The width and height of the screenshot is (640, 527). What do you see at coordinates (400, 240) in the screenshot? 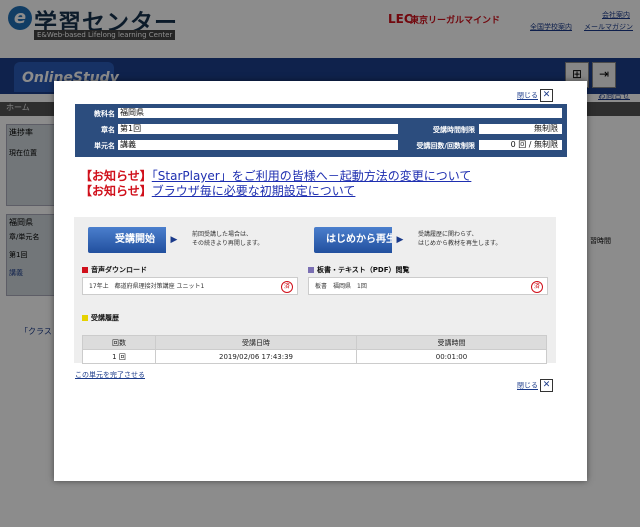
I see `restart-arrow-icon: ▶` at bounding box center [400, 240].